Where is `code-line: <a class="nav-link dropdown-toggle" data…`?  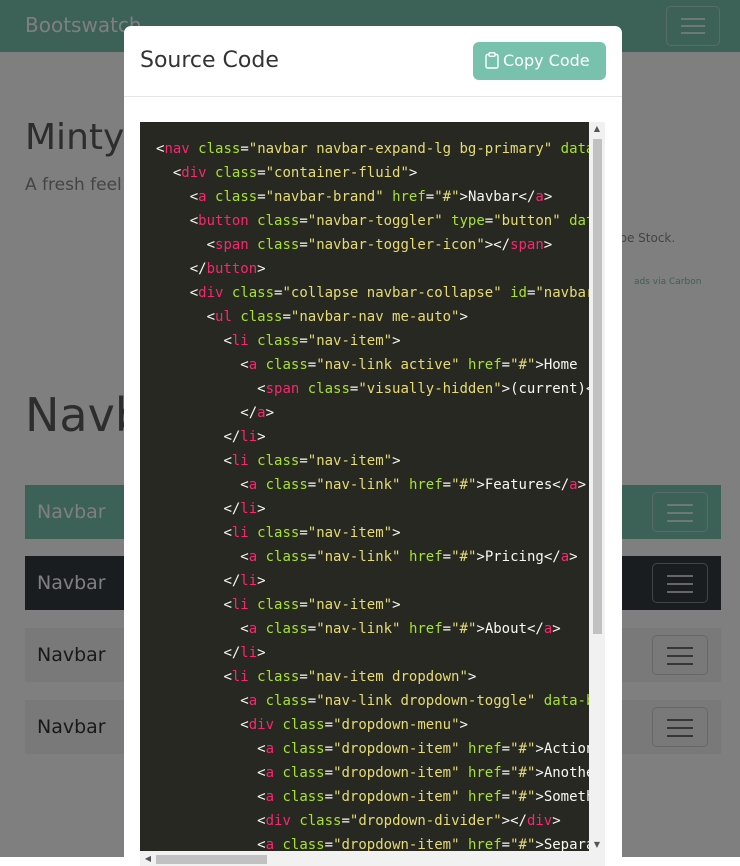
code-line: <a class="nav-link dropdown-toggle" data… is located at coordinates (414, 701).